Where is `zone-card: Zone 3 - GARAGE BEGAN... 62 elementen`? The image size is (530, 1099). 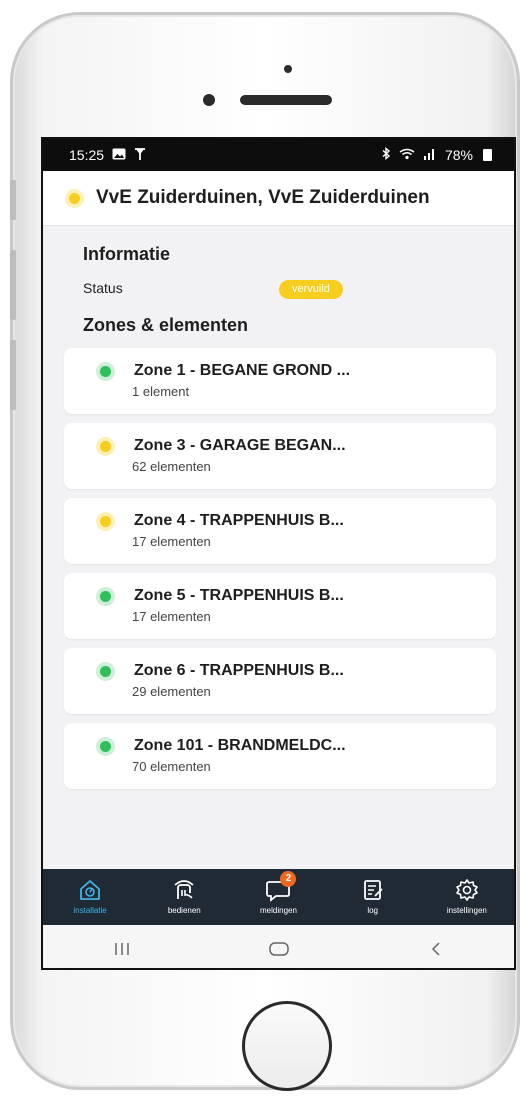
zone-card: Zone 3 - GARAGE BEGAN... 62 elementen is located at coordinates (280, 456).